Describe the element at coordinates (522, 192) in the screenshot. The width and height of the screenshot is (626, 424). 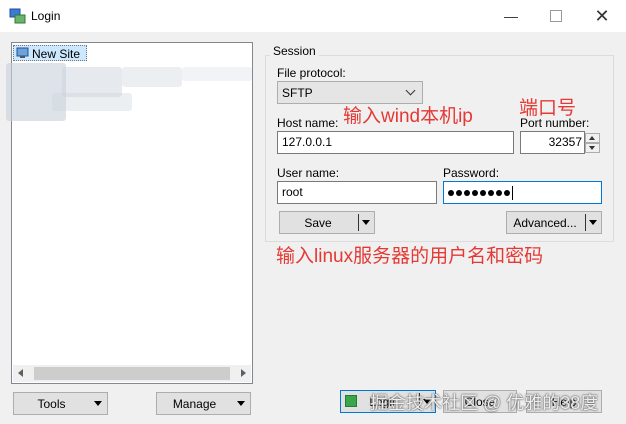
I see `password-input` at that location.